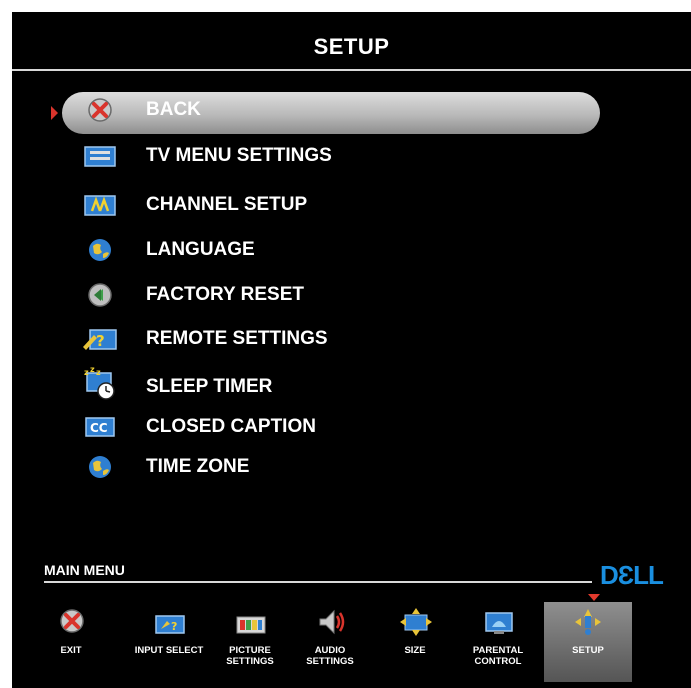 The width and height of the screenshot is (691, 688). I want to click on main-menu-picture-settings: PICTURE SETTINGS, so click(250, 642).